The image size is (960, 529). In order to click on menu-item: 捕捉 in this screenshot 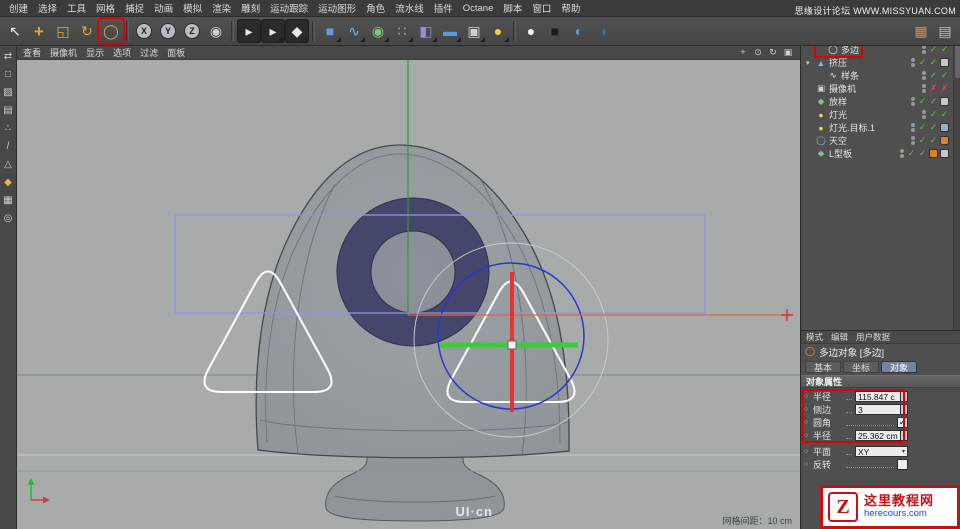, I will do `click(134, 8)`.